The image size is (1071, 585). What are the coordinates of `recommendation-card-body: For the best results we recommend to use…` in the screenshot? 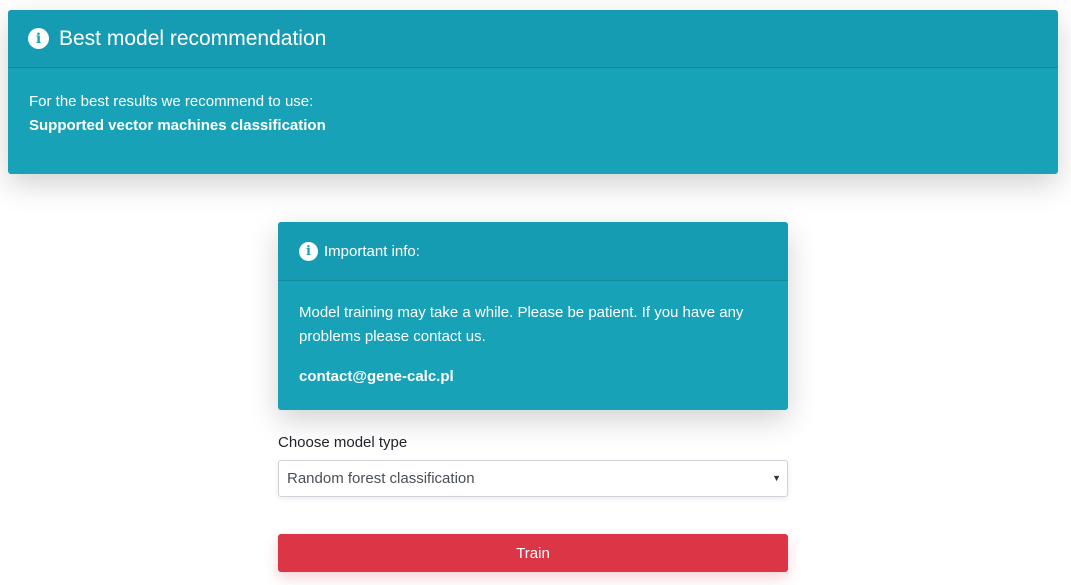 It's located at (533, 103).